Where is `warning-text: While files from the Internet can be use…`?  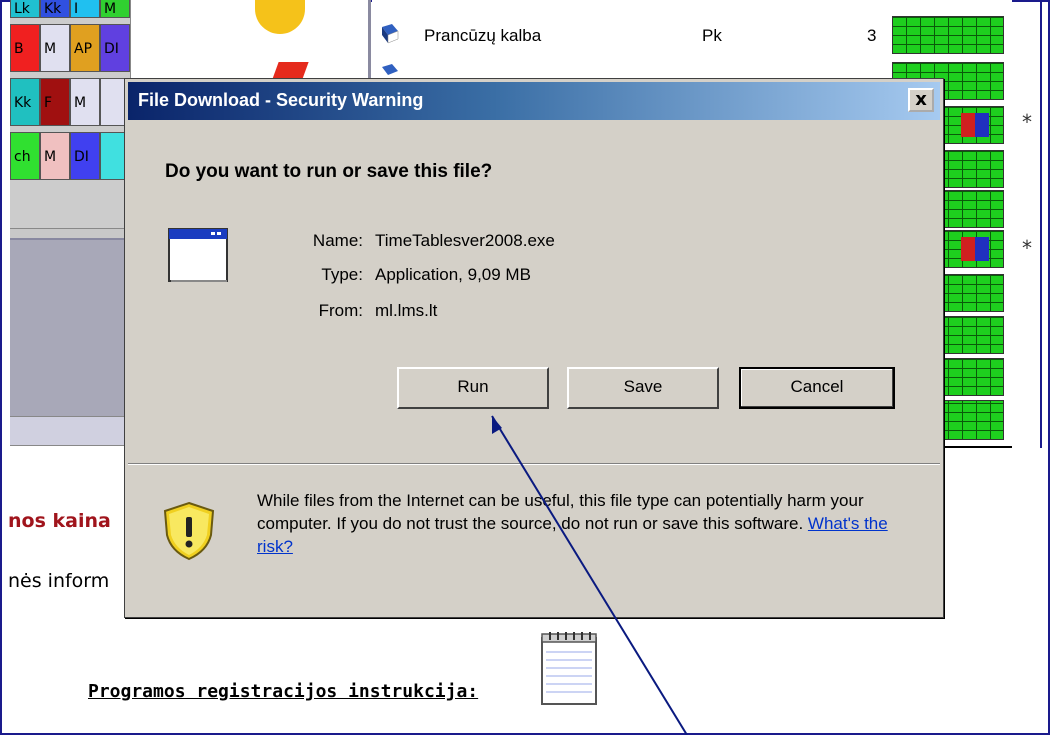
warning-text: While files from the Internet can be use… is located at coordinates (582, 523).